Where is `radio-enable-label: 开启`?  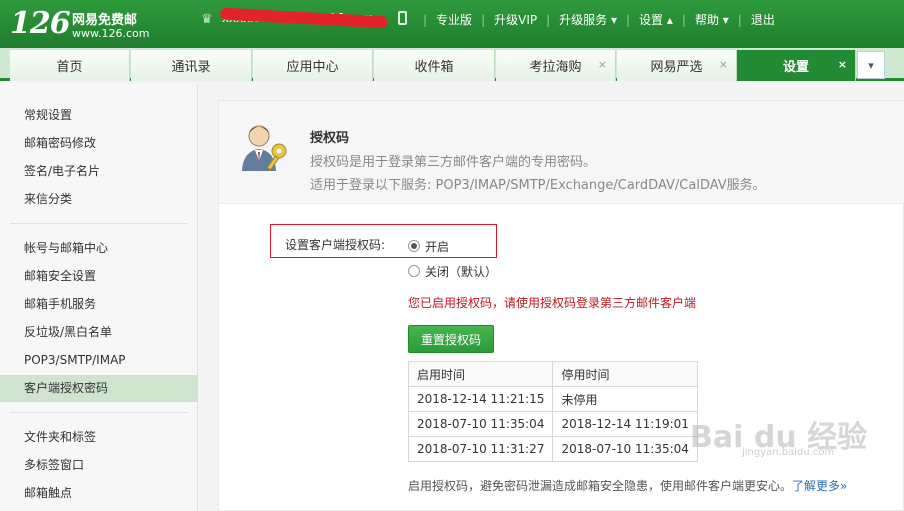
radio-enable-label: 开启 is located at coordinates (437, 246).